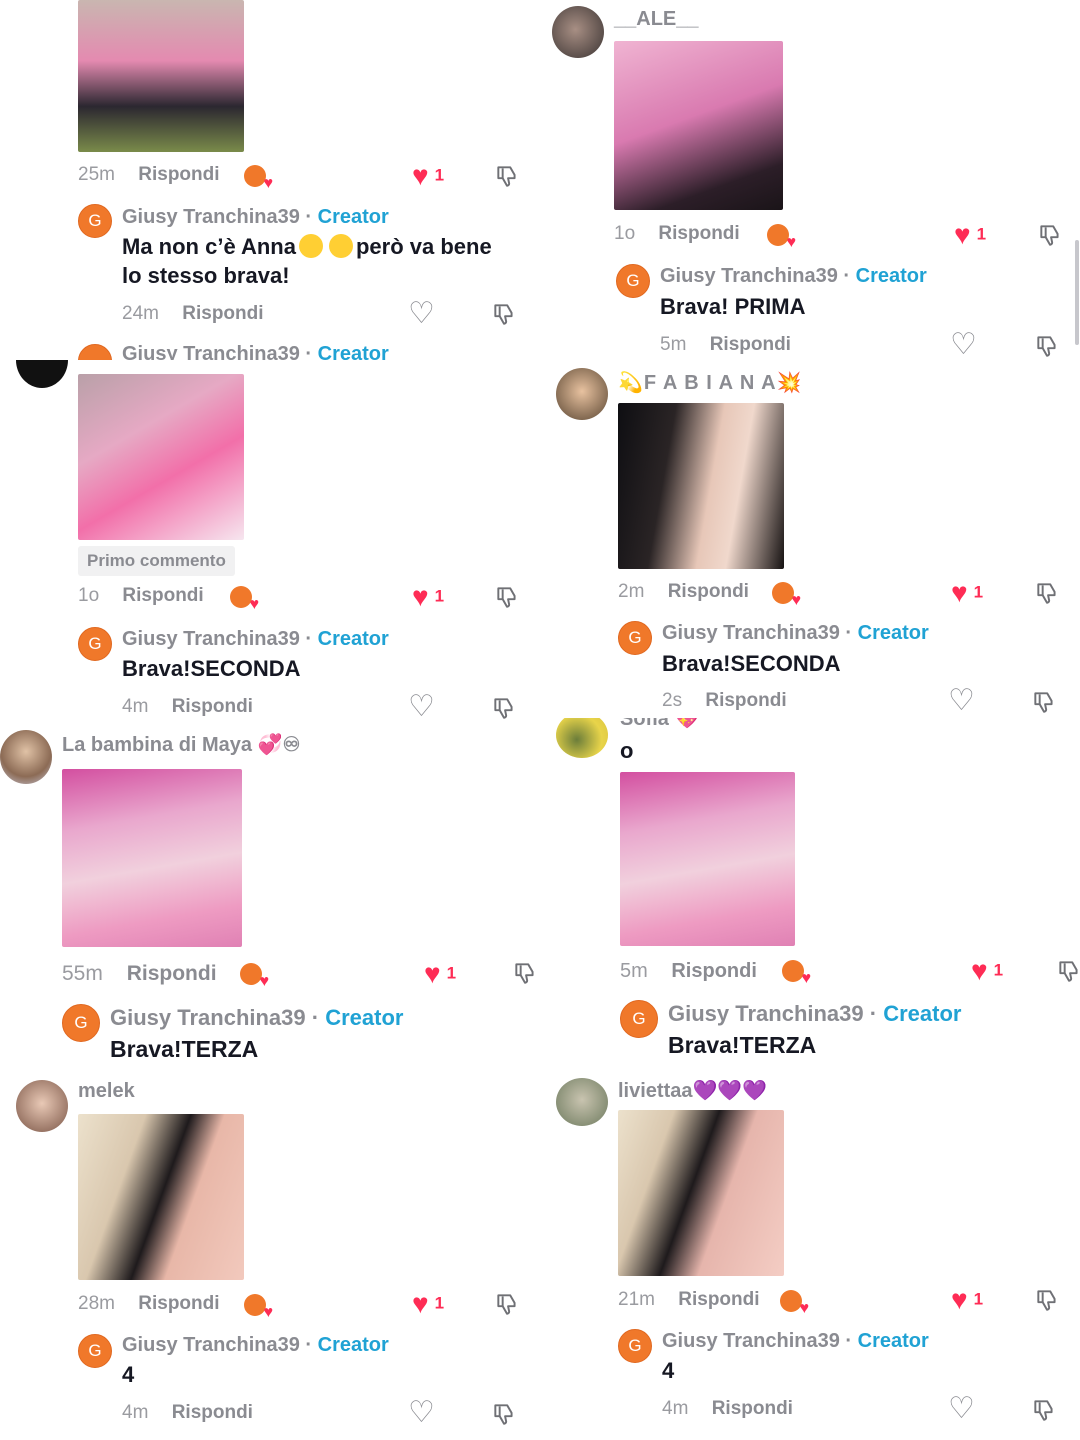  Describe the element at coordinates (96, 1303) in the screenshot. I see `comment-time: 28m` at that location.